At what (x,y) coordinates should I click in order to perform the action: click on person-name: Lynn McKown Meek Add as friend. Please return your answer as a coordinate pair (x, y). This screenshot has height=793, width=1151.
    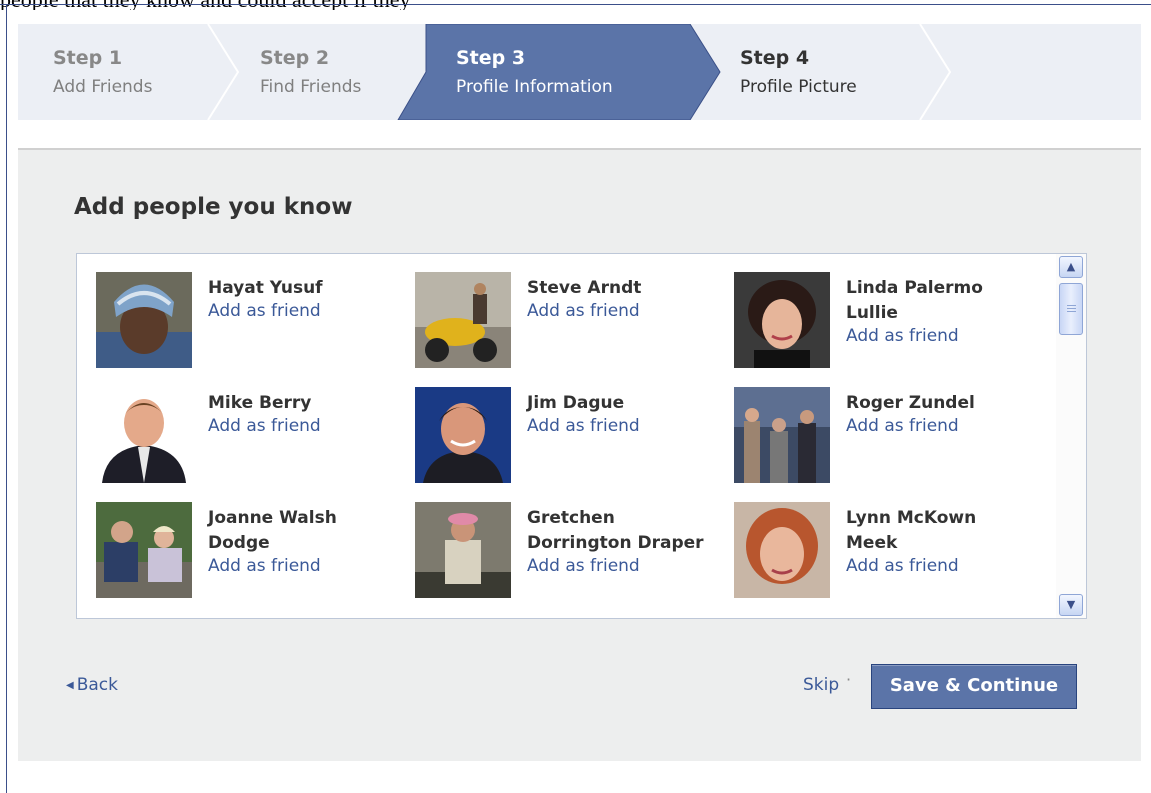
    Looking at the image, I should click on (938, 541).